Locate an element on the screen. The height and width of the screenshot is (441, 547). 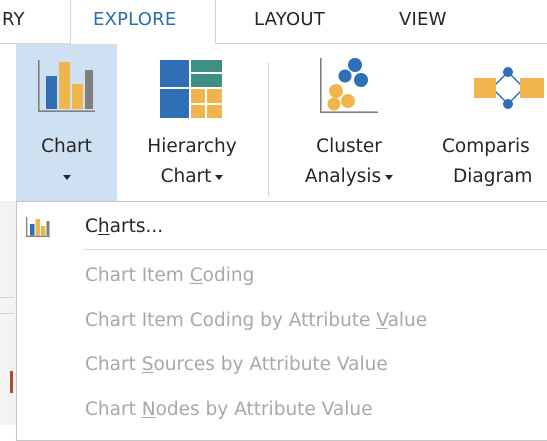
cluster-analysis-label-line2: Analysis is located at coordinates (343, 176).